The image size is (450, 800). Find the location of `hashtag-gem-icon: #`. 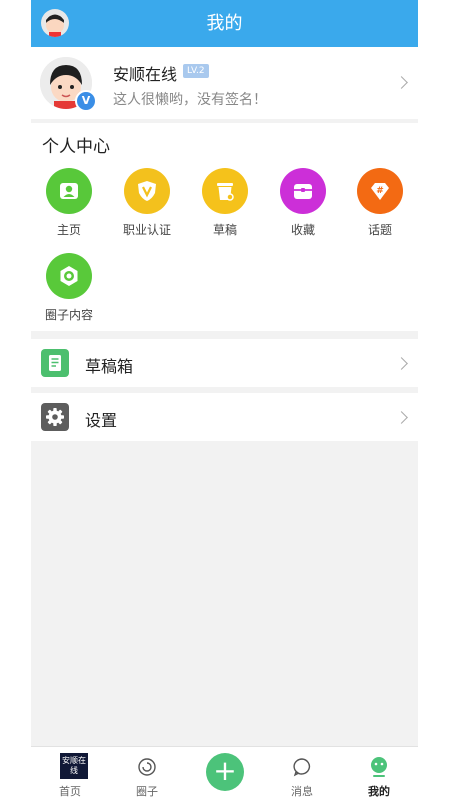

hashtag-gem-icon: # is located at coordinates (380, 191).